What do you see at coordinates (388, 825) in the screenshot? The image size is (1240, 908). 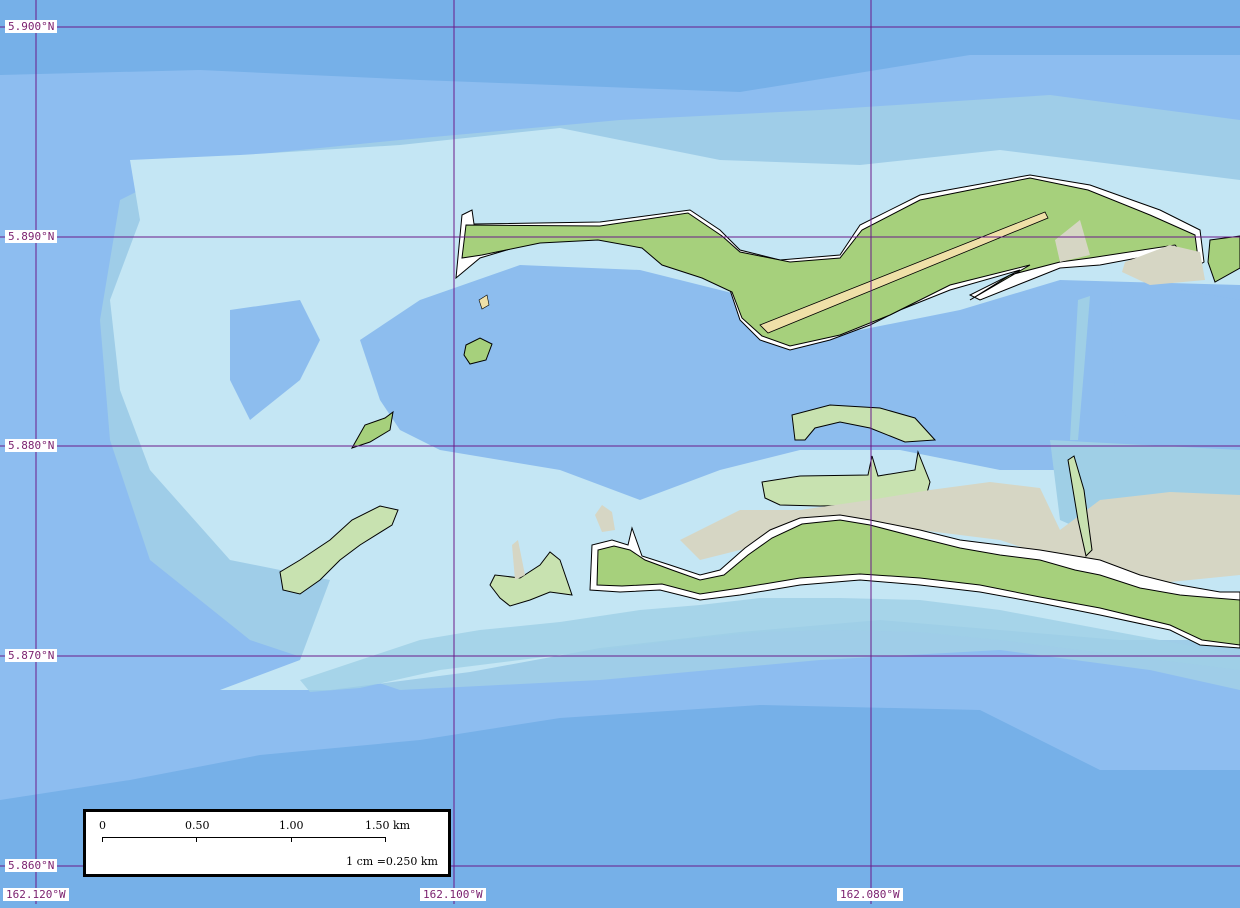 I see `scale-tick-label-150: 1.50 km` at bounding box center [388, 825].